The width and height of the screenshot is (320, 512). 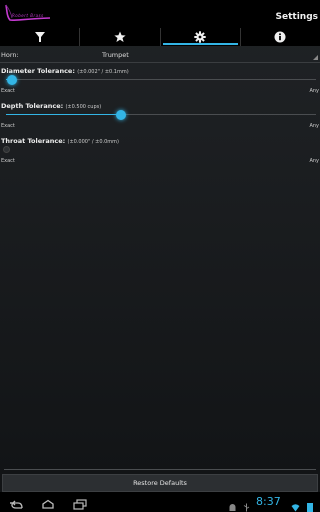 What do you see at coordinates (51, 106) in the screenshot?
I see `depth-tolerance-title: Depth Tolerance: (±0.500 cups)` at bounding box center [51, 106].